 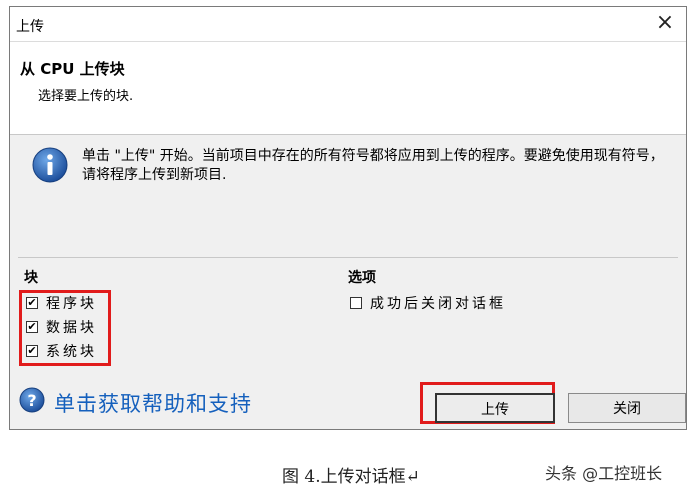 I want to click on help-link: 单击获取帮助和支持, so click(x=153, y=403).